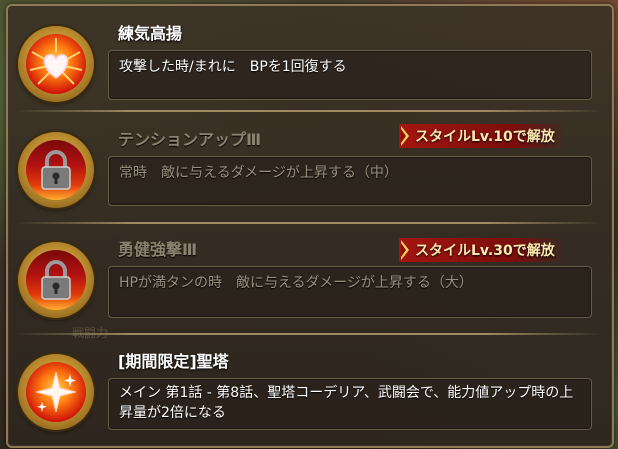  I want to click on unlock-requirement-label: スタイルLv.10で解放, so click(485, 137).